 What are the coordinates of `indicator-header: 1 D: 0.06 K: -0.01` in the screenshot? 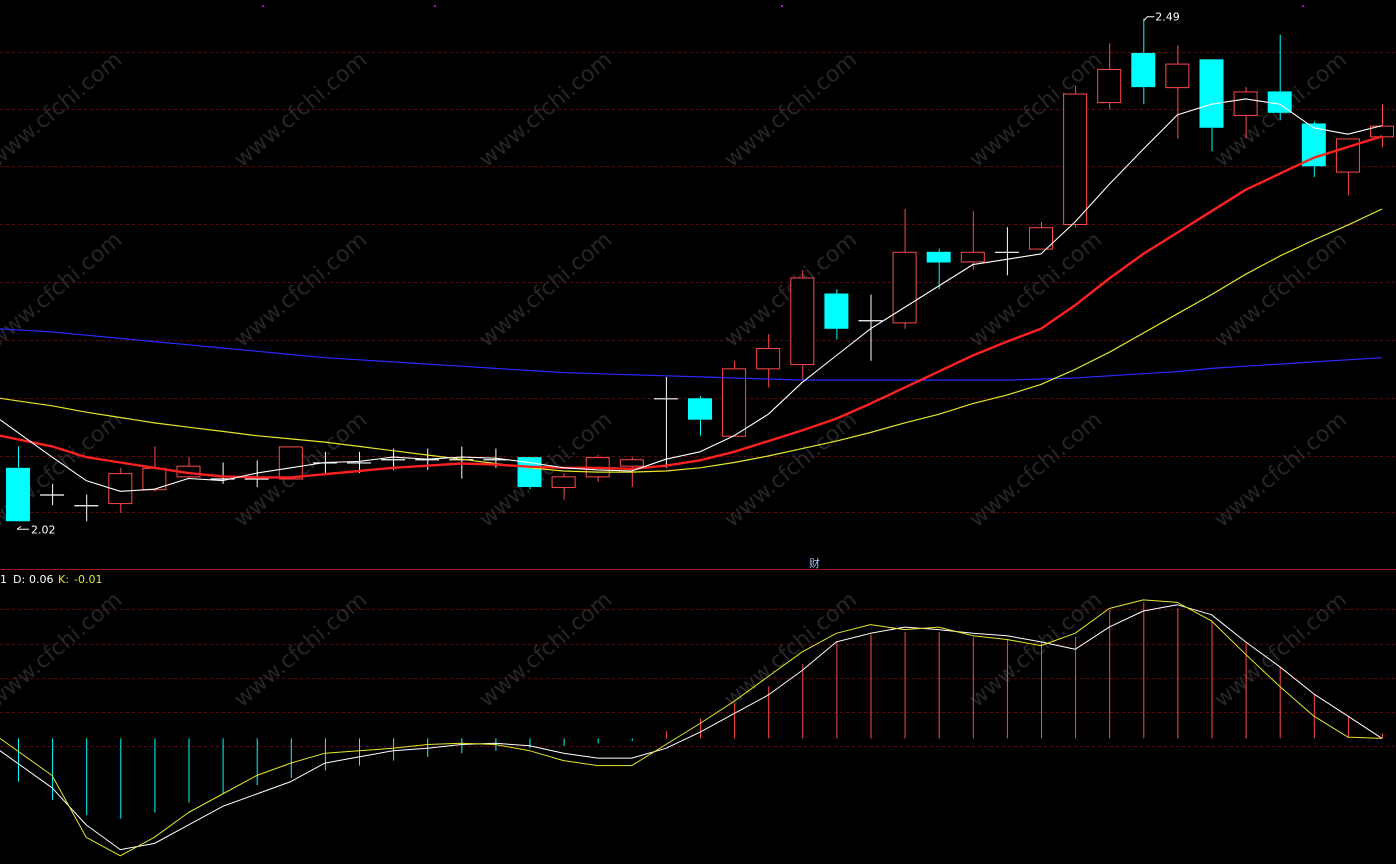 It's located at (51, 579).